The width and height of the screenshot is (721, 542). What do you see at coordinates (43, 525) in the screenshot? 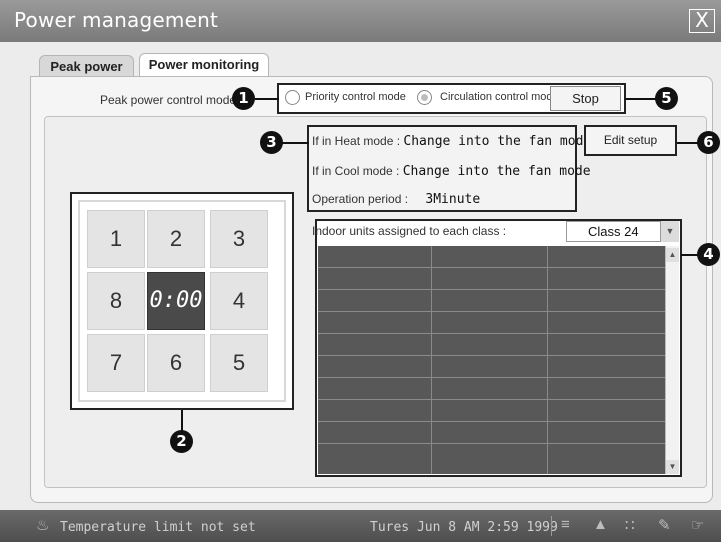
I see `thermometer-icon: ♨` at bounding box center [43, 525].